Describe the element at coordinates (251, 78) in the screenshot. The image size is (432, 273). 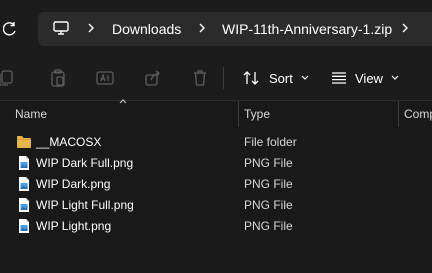
I see `sort-icon` at that location.